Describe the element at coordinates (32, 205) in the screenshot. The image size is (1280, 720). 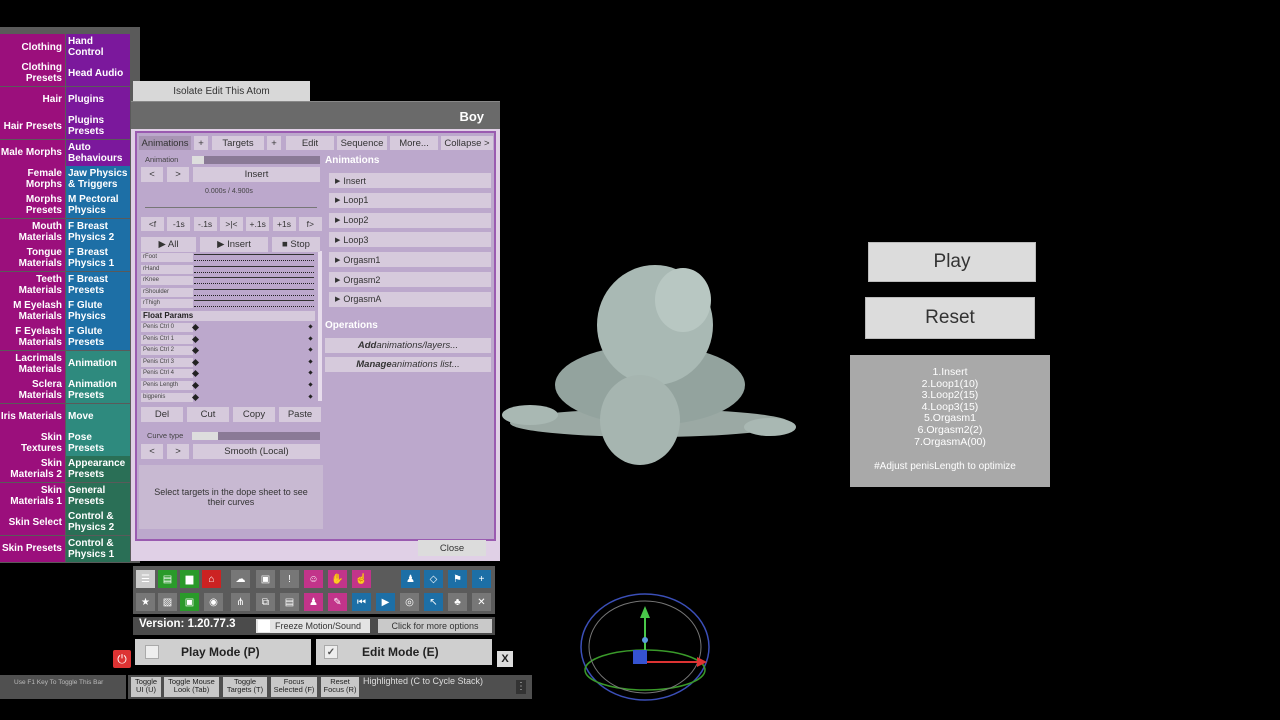
I see `tab-left-6: Morphs Presets` at that location.